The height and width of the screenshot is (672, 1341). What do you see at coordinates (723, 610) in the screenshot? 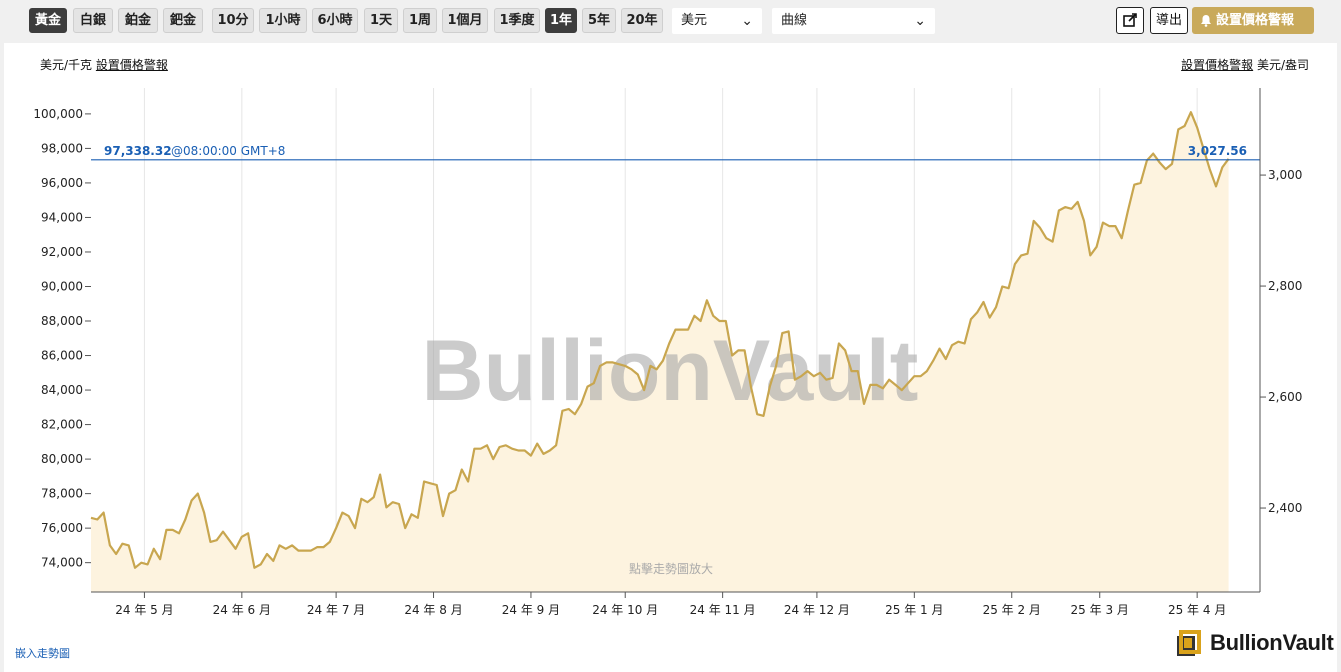
I see `x-tick-label: 24 年 11 月` at bounding box center [723, 610].